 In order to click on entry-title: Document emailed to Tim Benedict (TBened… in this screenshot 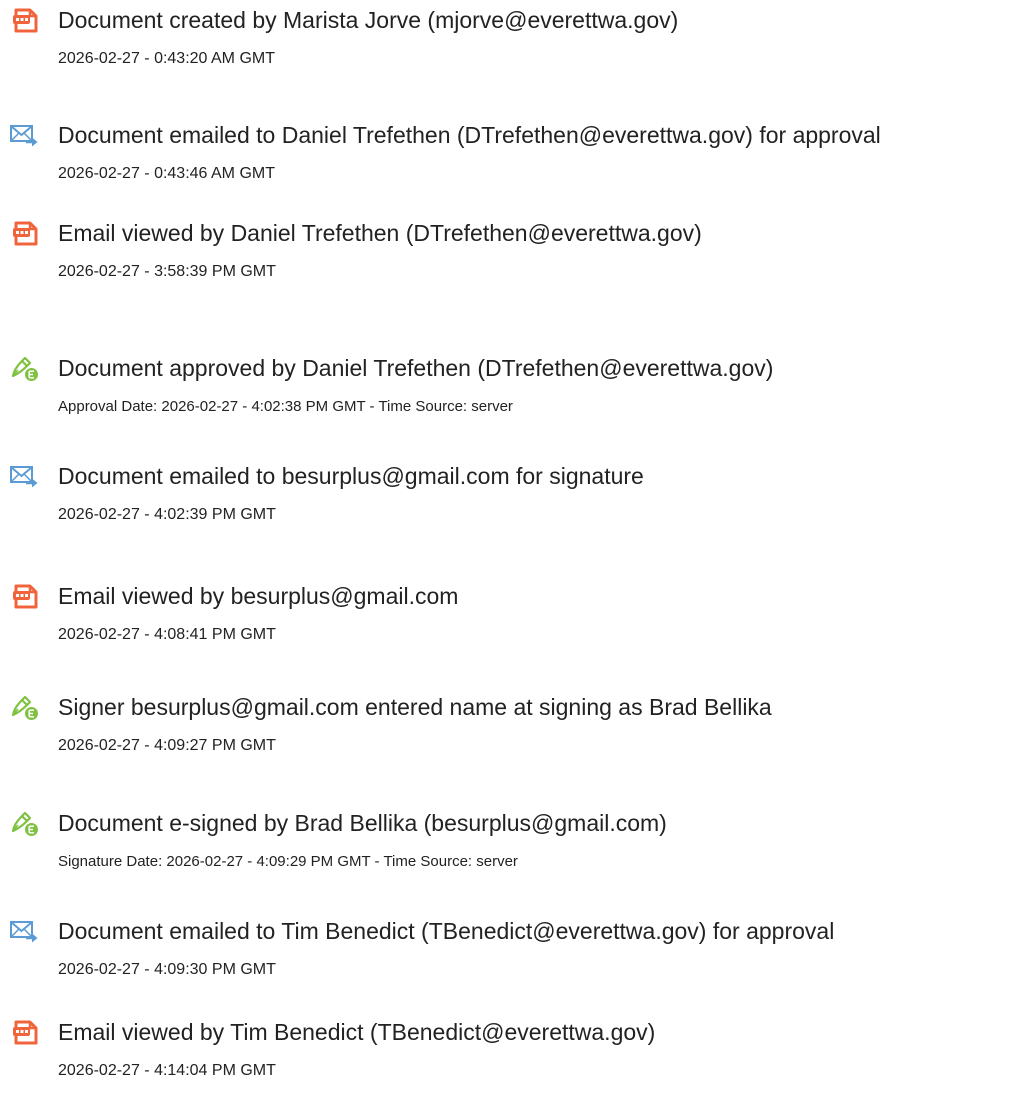, I will do `click(446, 931)`.